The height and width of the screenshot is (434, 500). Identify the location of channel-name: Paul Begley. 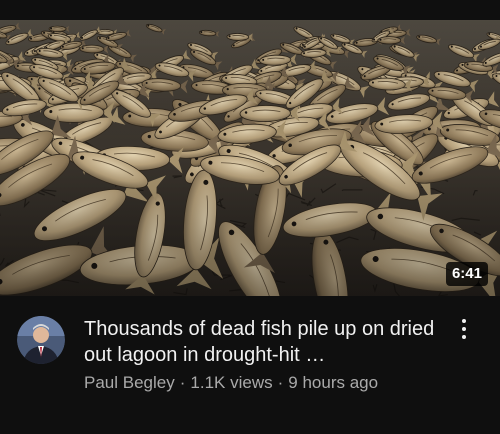
(129, 382).